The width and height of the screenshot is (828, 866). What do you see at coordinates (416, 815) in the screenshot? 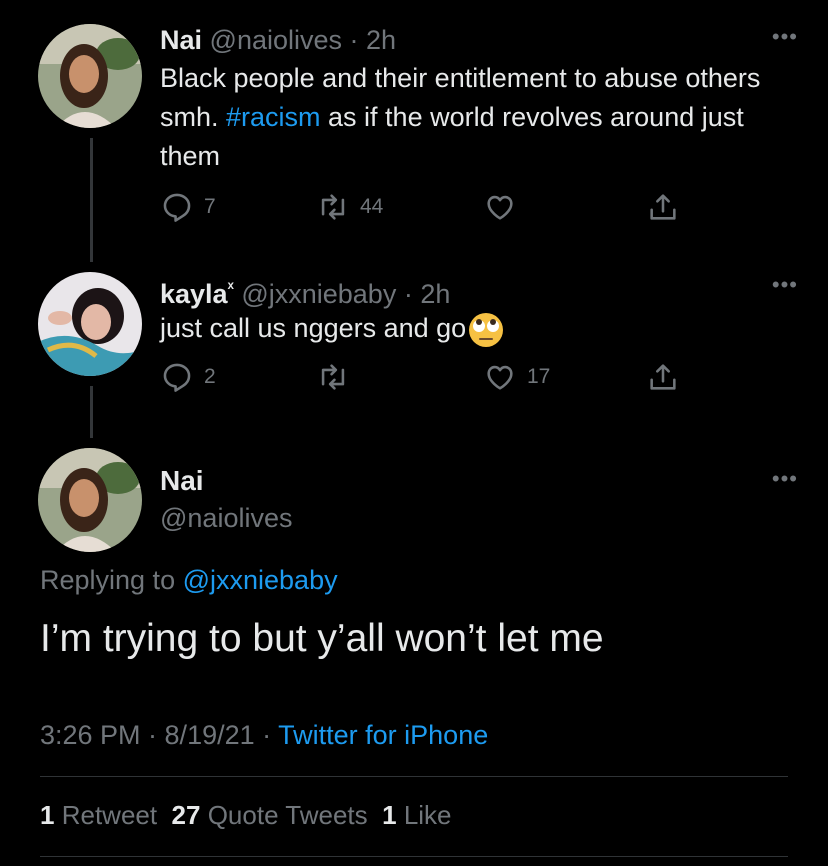
I see `likes-stat: 1 Like` at bounding box center [416, 815].